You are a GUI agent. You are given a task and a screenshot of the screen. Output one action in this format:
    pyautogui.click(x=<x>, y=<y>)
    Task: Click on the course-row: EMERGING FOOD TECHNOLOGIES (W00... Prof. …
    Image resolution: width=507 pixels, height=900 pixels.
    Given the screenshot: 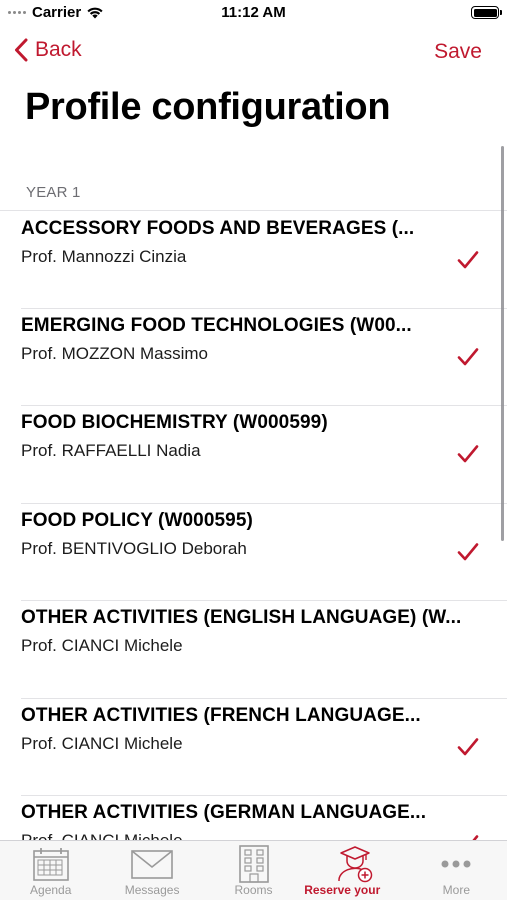 What is the action you would take?
    pyautogui.click(x=253, y=356)
    